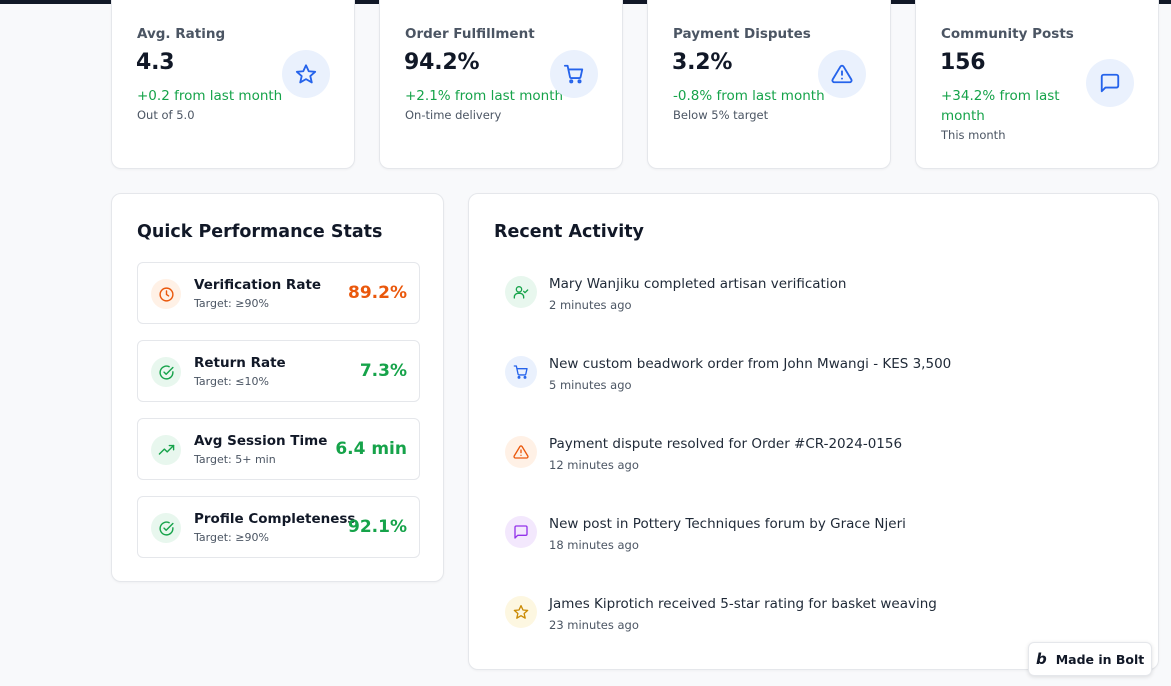  I want to click on perf-target: Target: ≤10%, so click(231, 381).